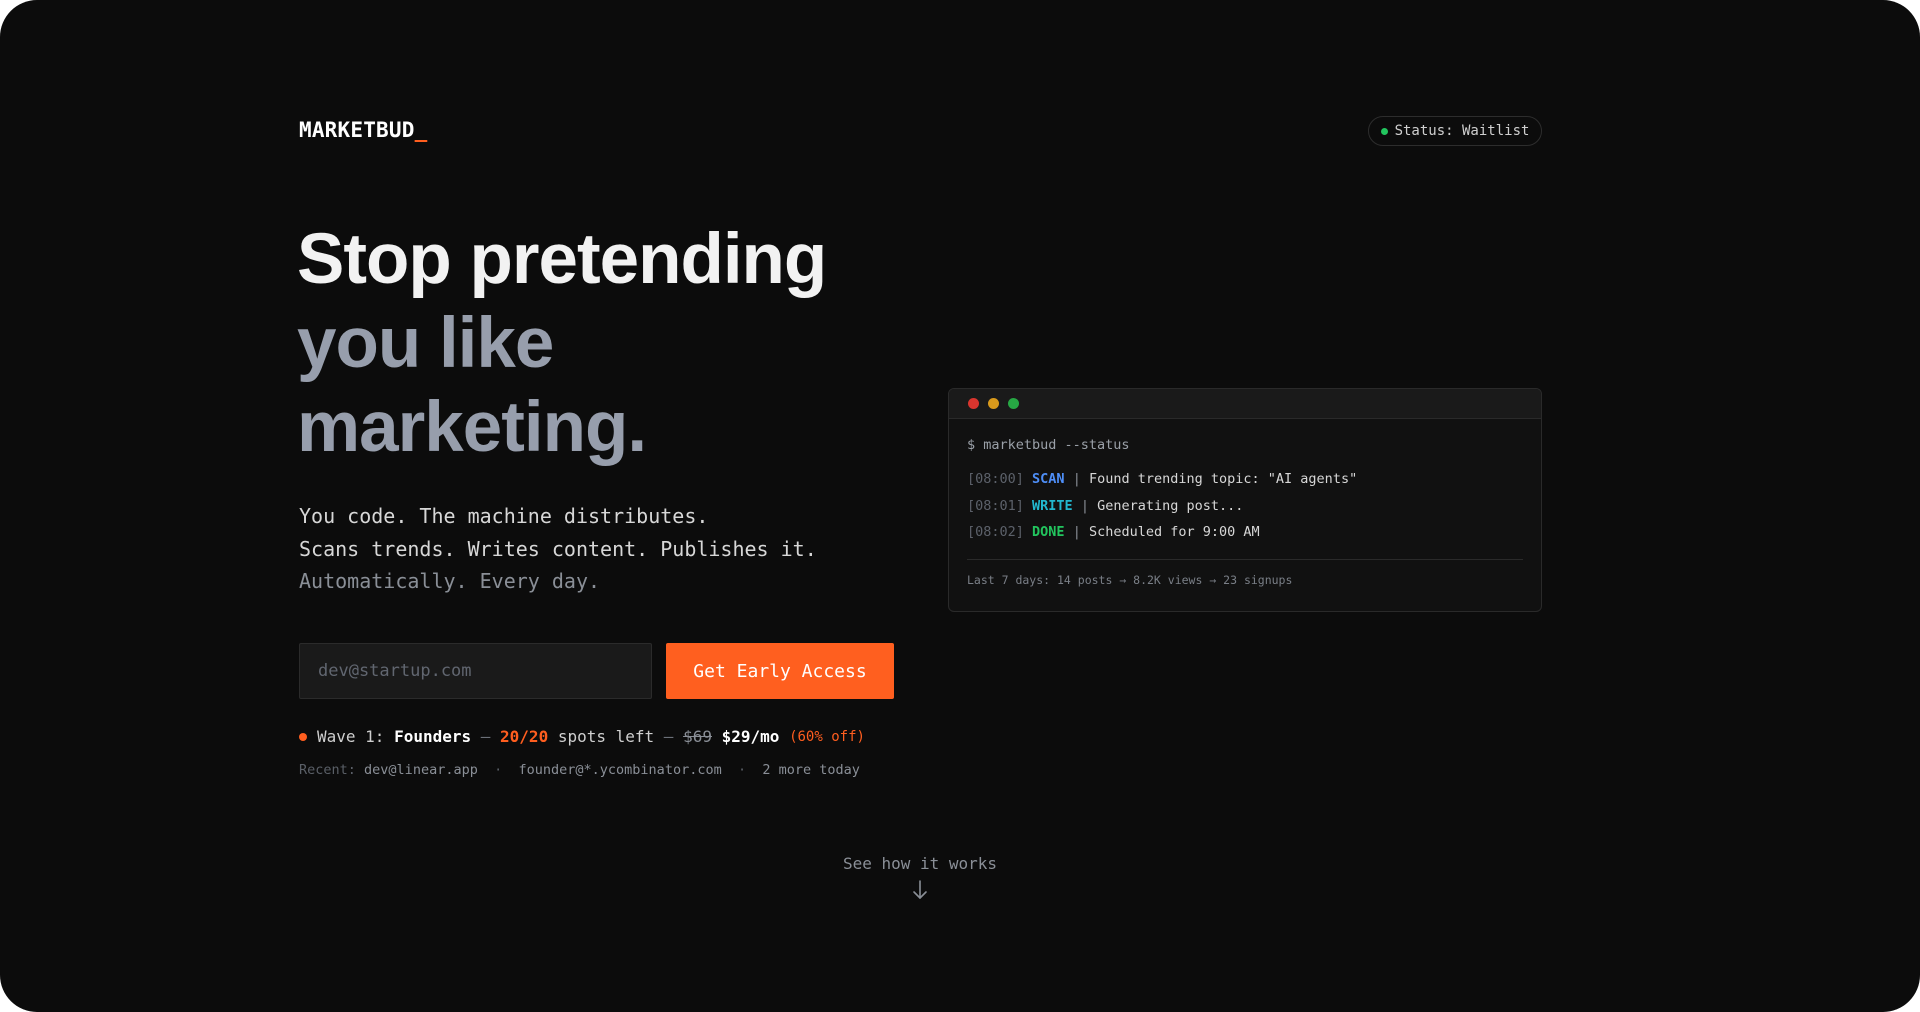 The width and height of the screenshot is (1920, 1012). What do you see at coordinates (475, 671) in the screenshot?
I see `email-input` at bounding box center [475, 671].